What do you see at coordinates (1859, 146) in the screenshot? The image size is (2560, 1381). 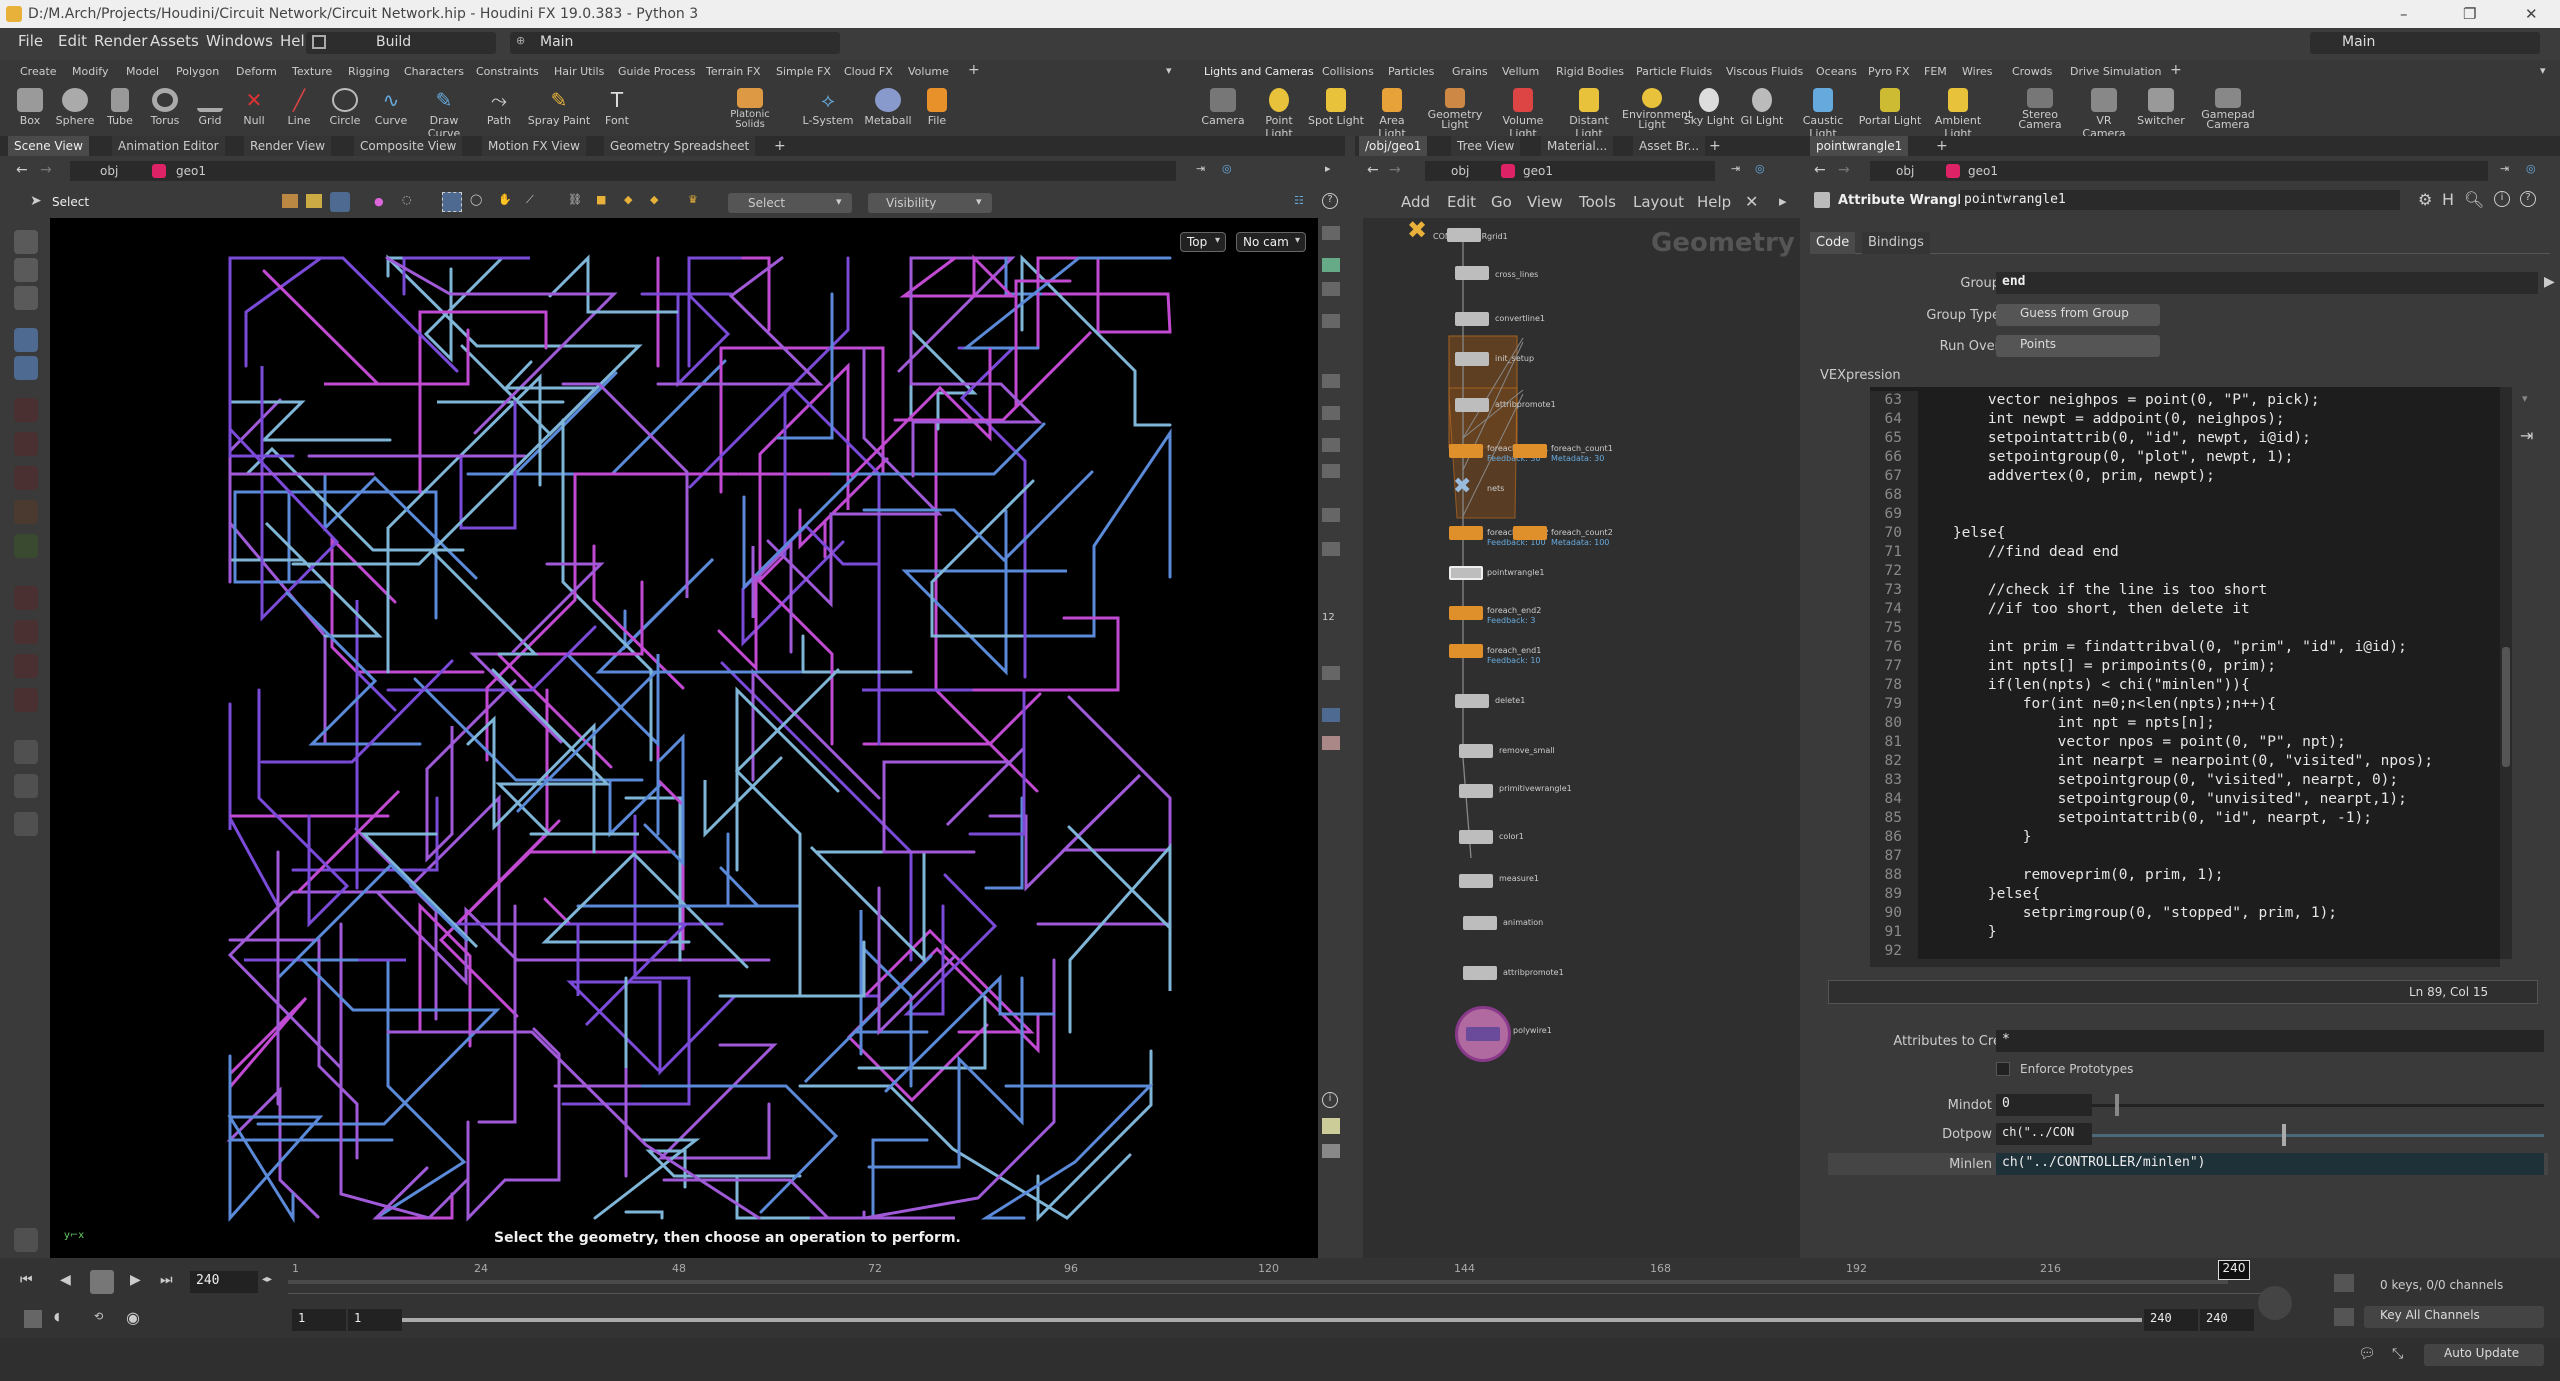 I see `tab-pointwrangle1: pointwrangle1` at bounding box center [1859, 146].